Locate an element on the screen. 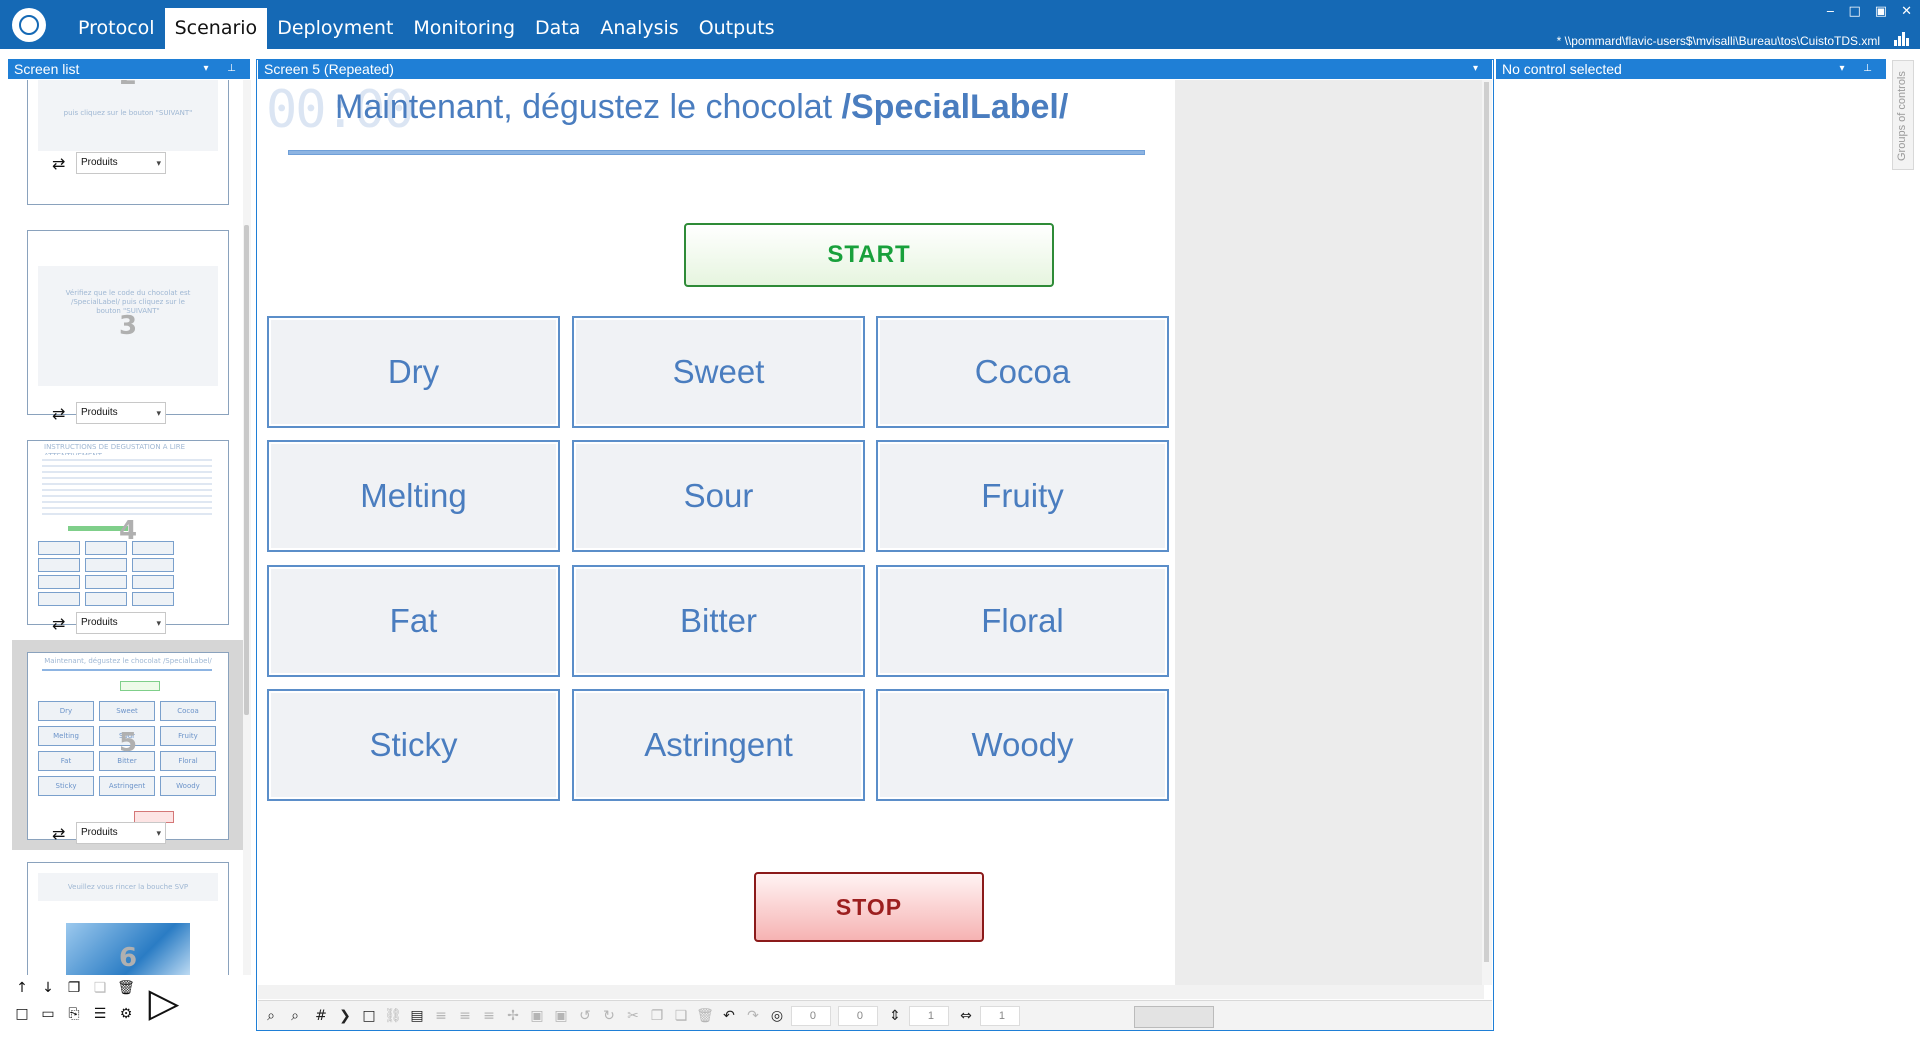 This screenshot has width=1920, height=1043. height-icon: ⇕ is located at coordinates (895, 1016).